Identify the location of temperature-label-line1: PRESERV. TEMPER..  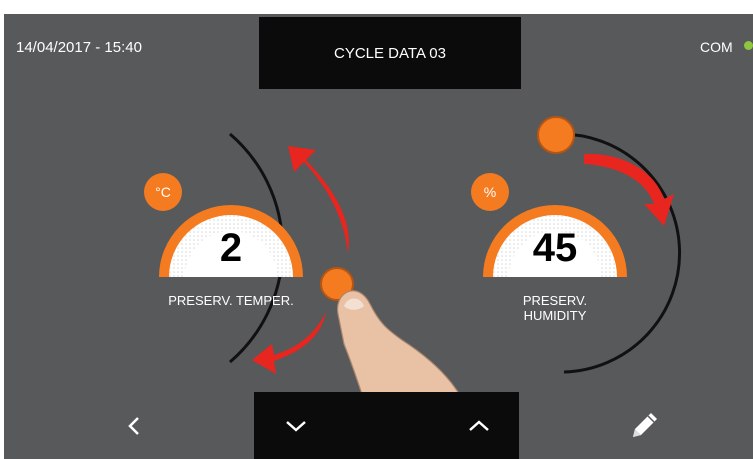
(231, 300).